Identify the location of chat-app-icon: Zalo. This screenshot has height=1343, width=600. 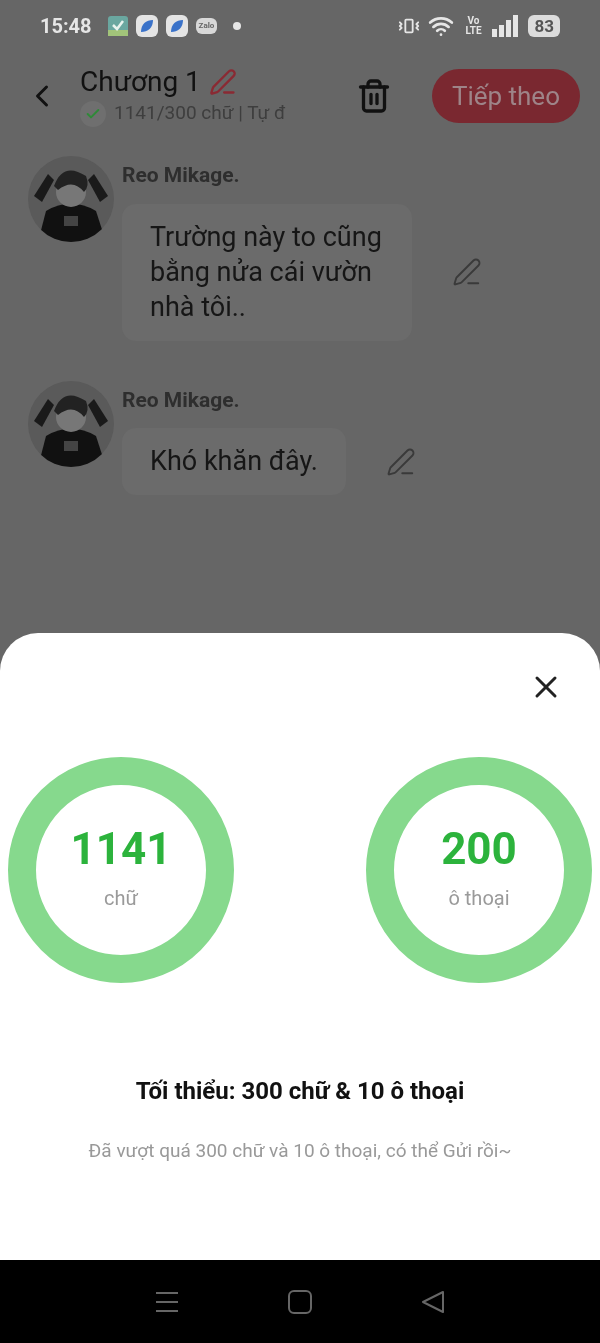
(206, 26).